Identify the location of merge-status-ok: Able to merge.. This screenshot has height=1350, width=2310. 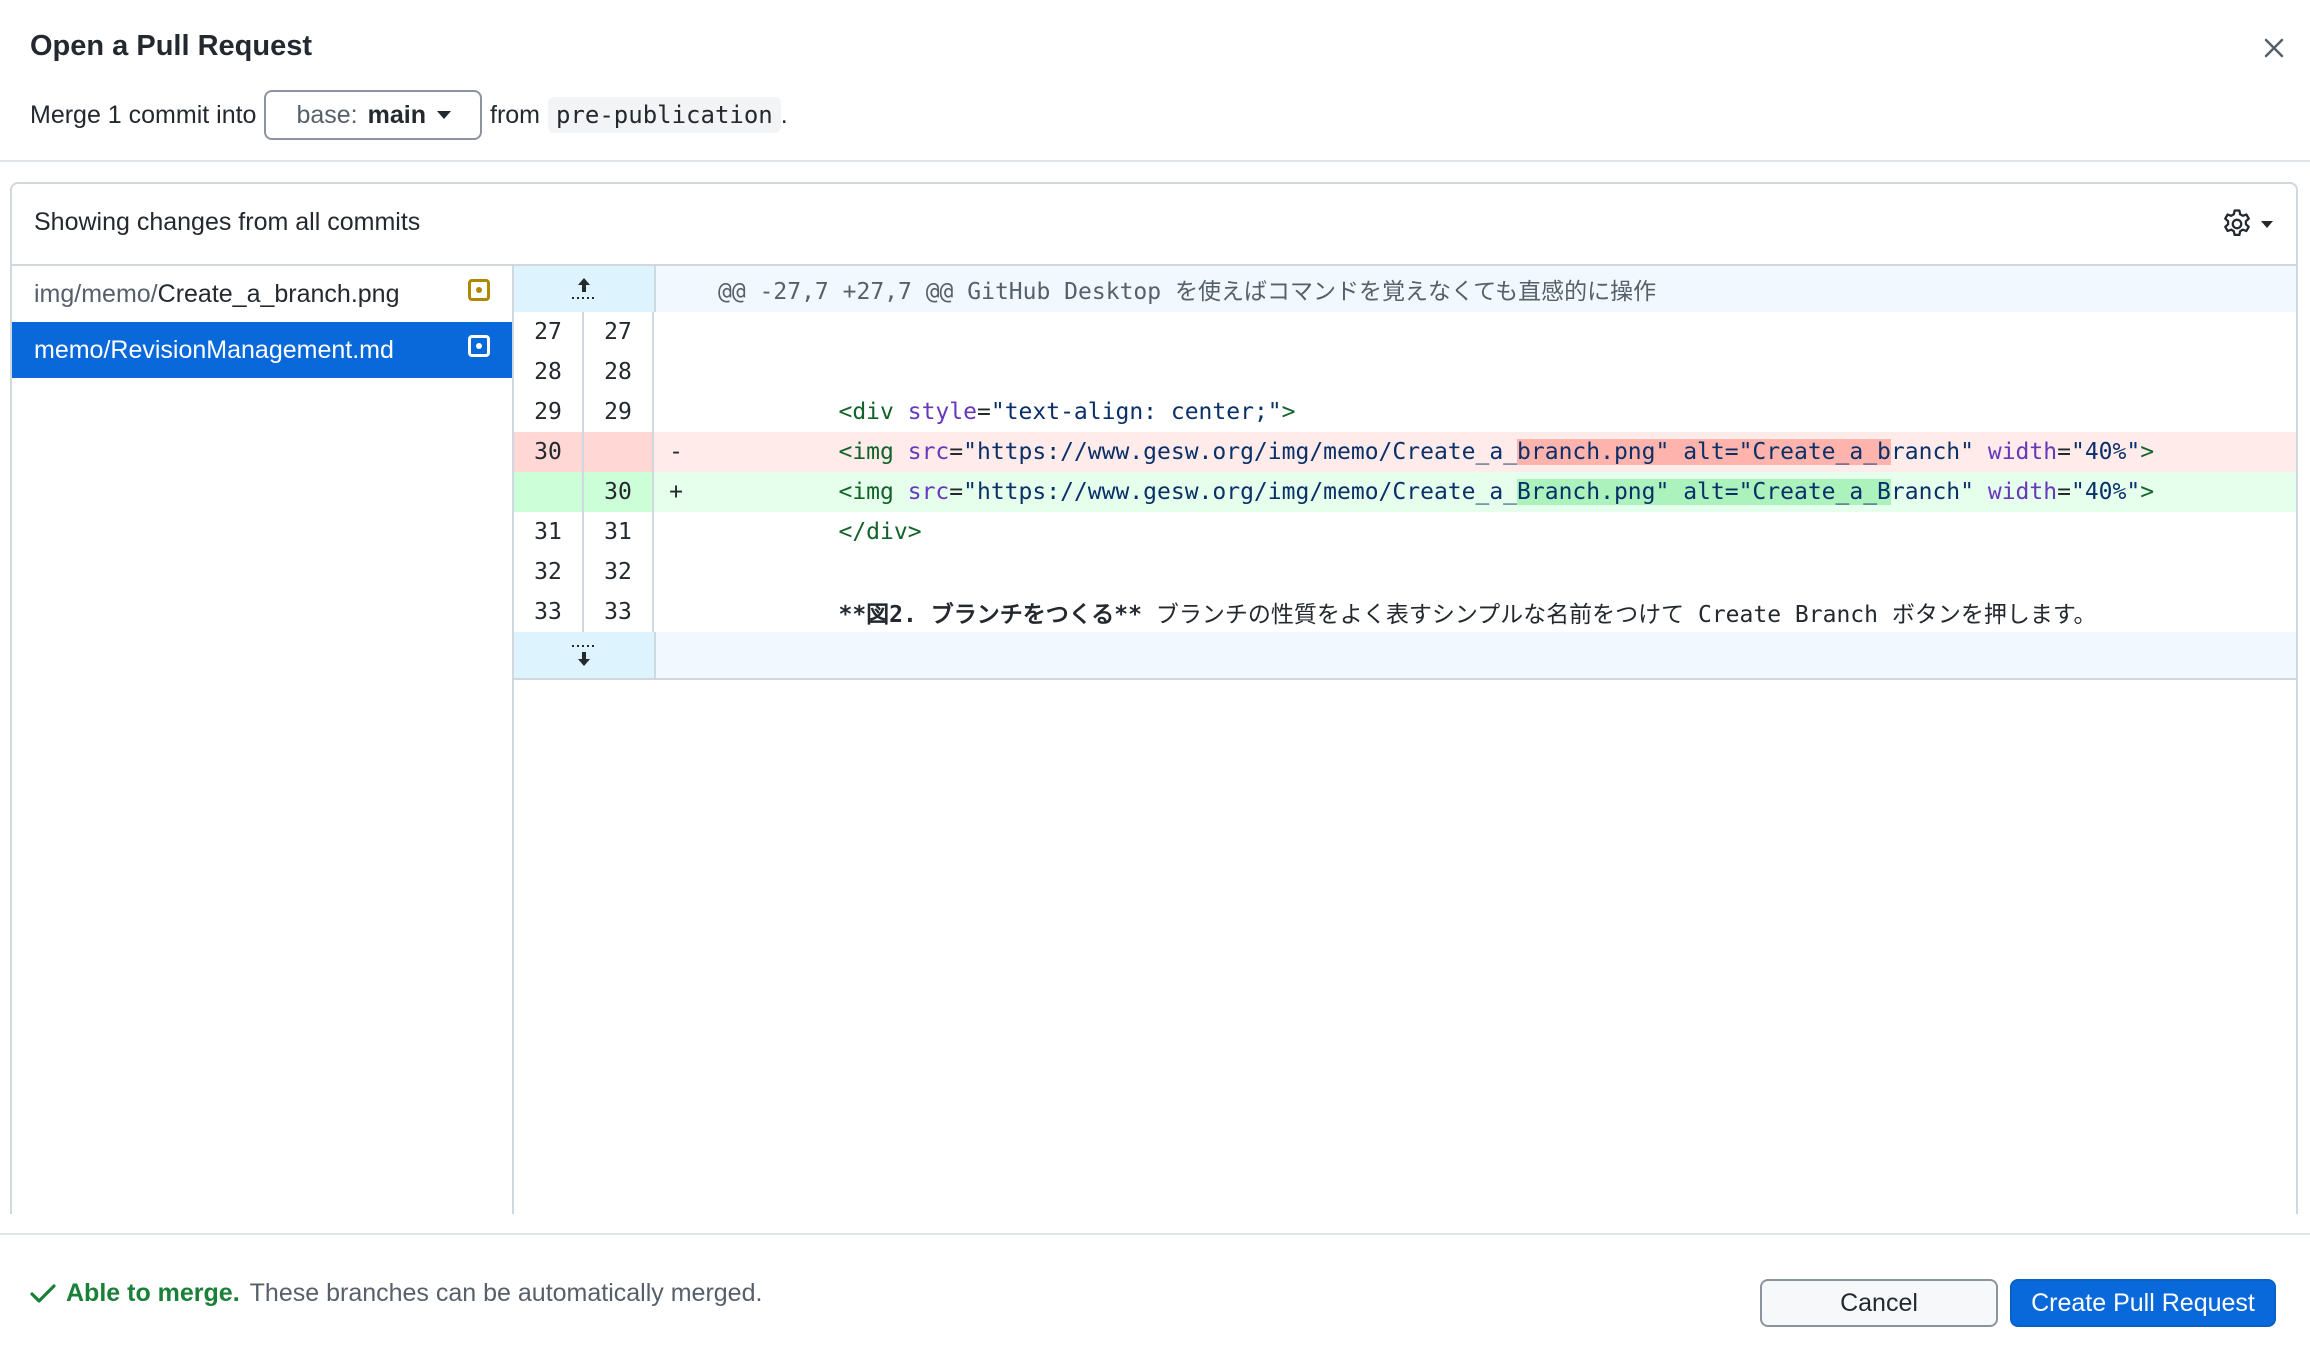
(153, 1293).